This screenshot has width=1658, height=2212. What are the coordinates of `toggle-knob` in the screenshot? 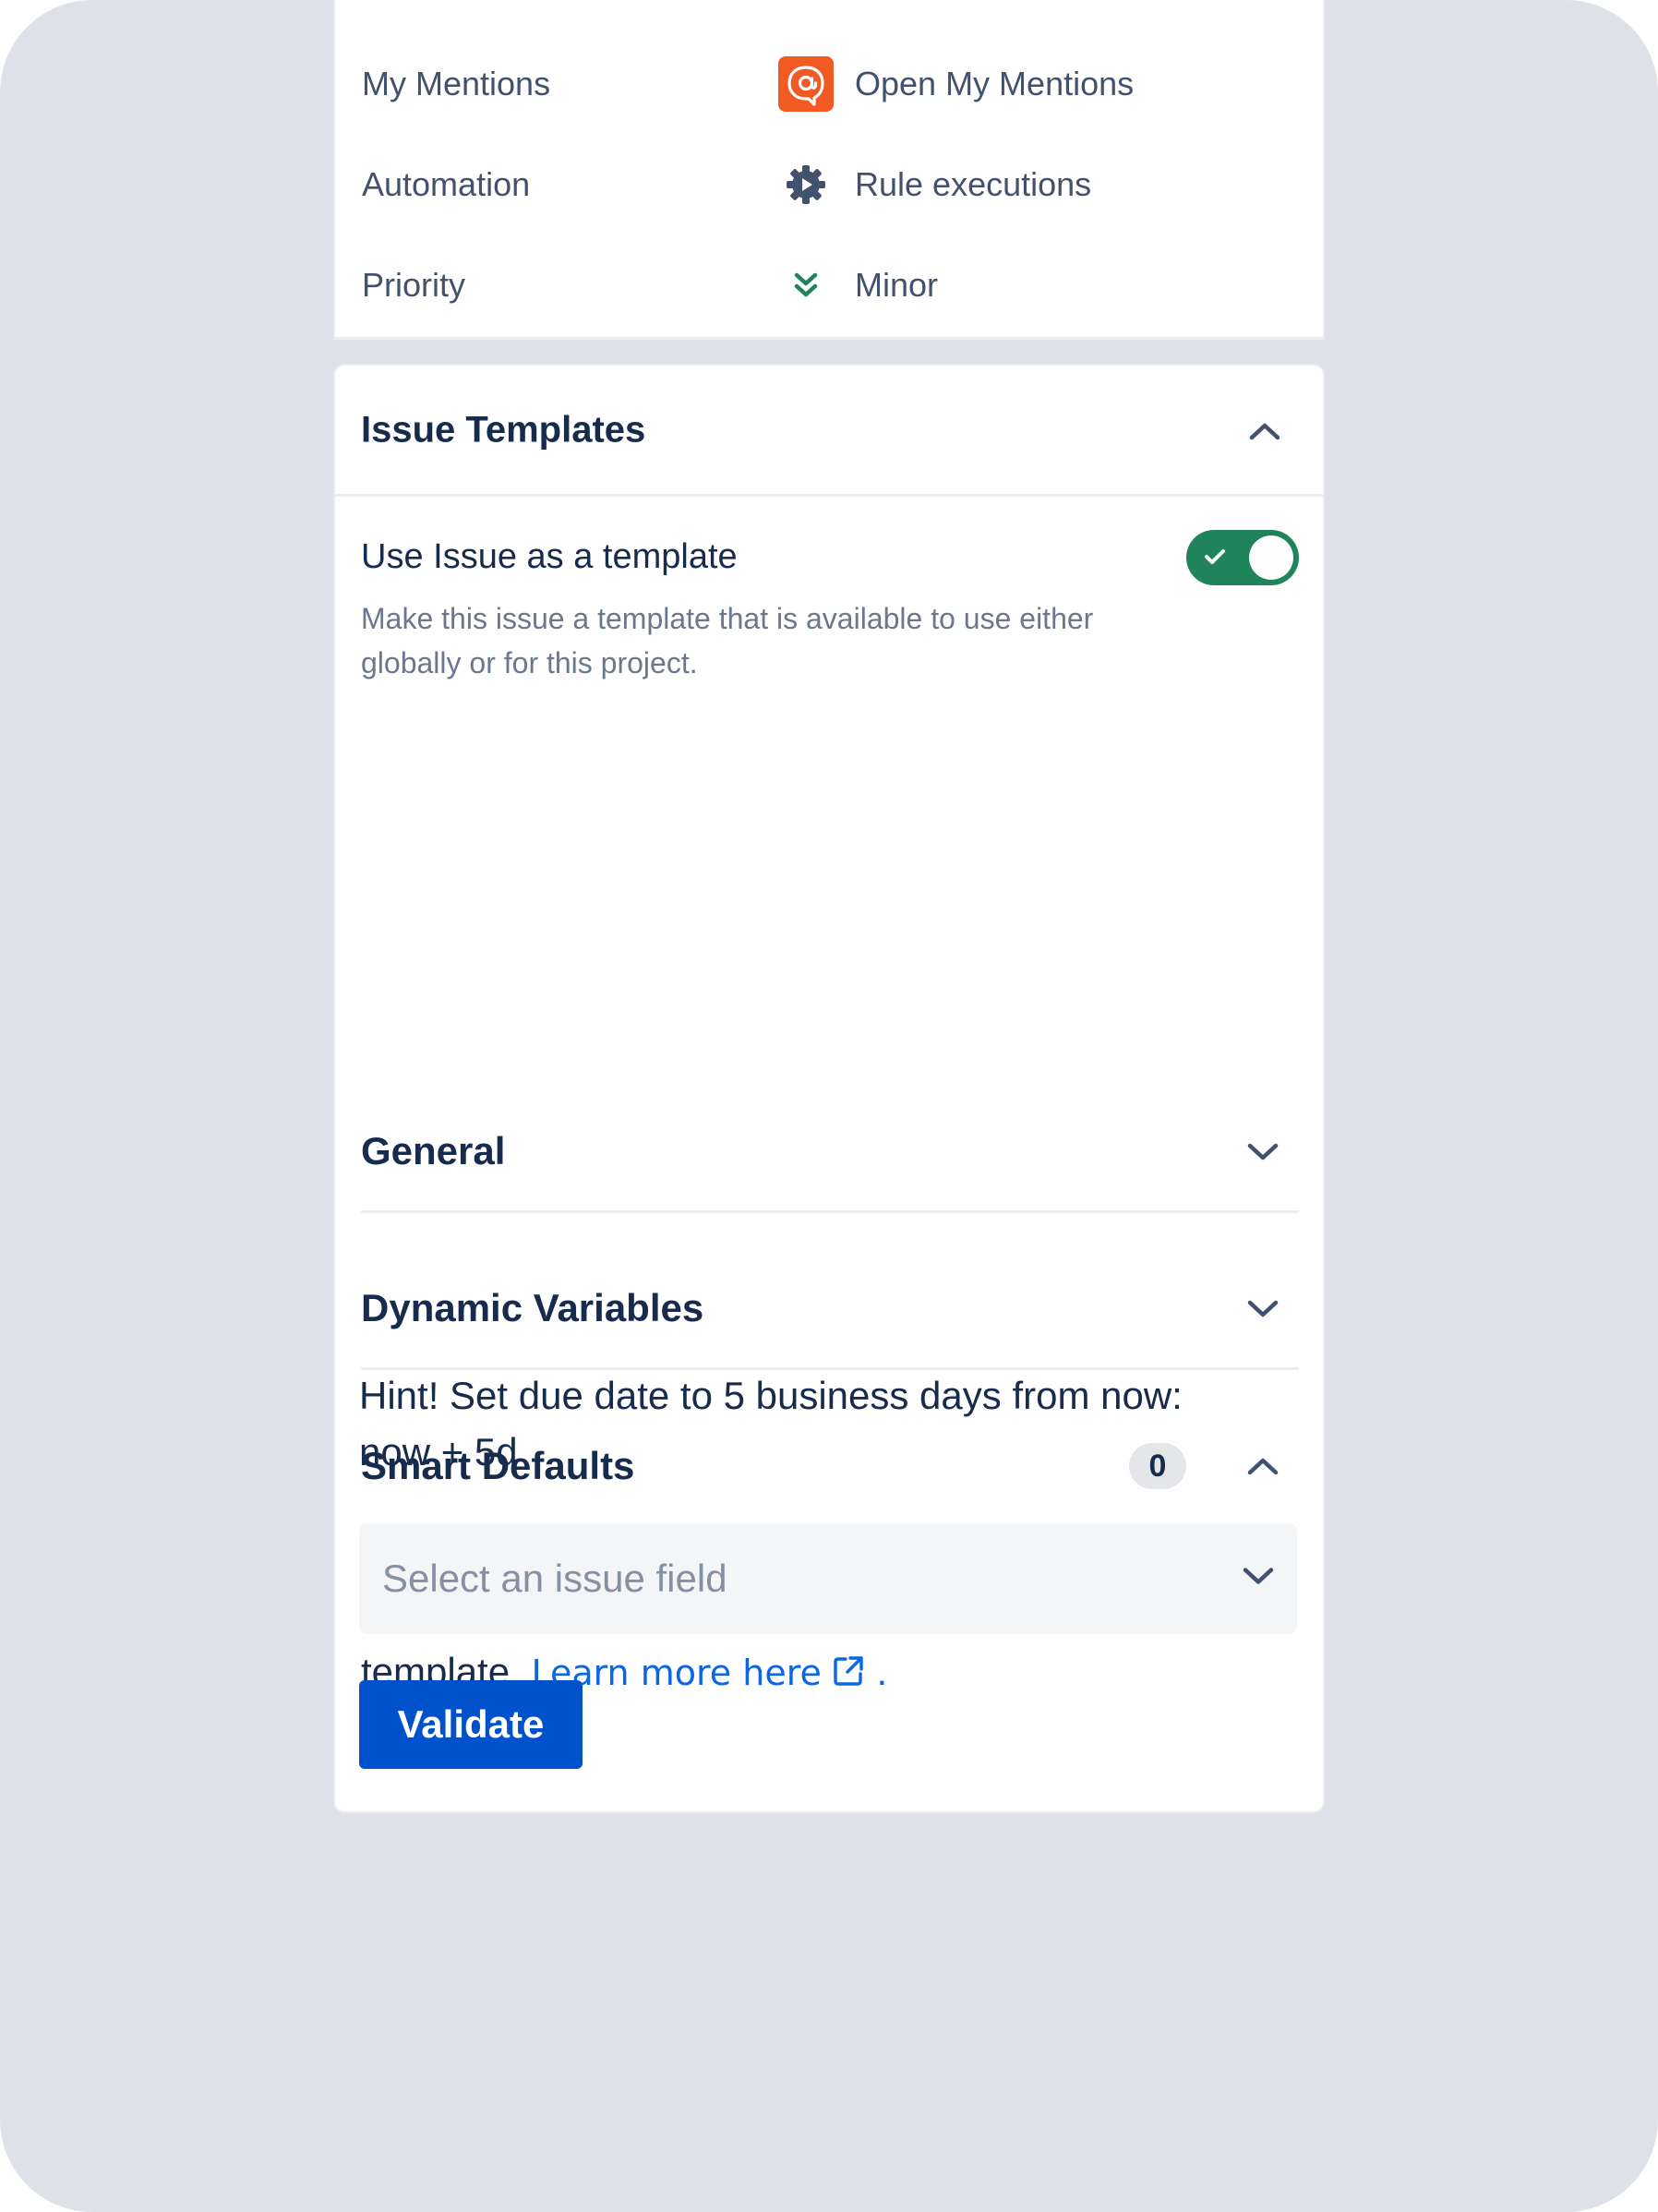 It's located at (1271, 557).